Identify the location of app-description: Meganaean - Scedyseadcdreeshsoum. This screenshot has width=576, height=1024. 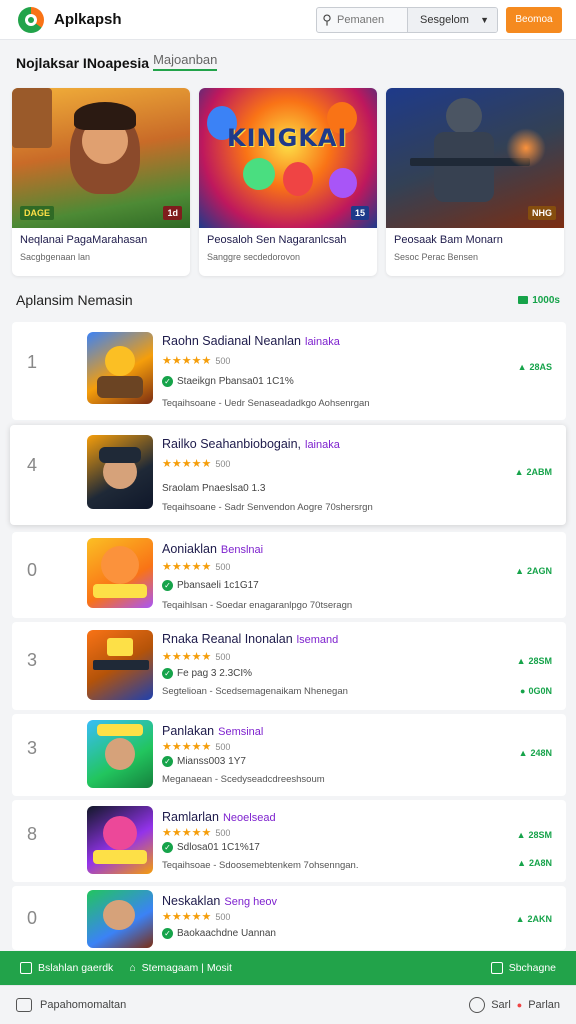
(243, 779).